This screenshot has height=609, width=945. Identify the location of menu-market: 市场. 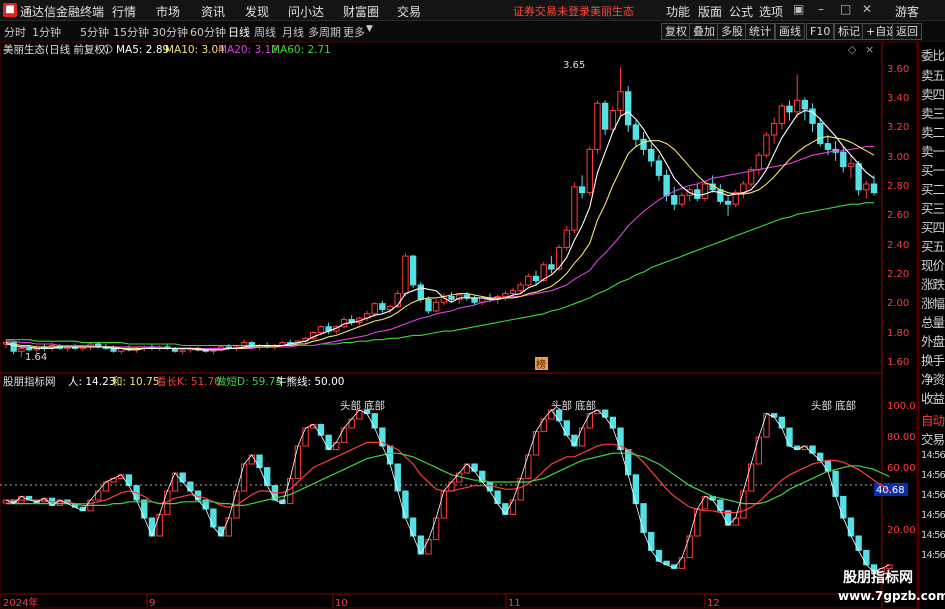
(168, 11).